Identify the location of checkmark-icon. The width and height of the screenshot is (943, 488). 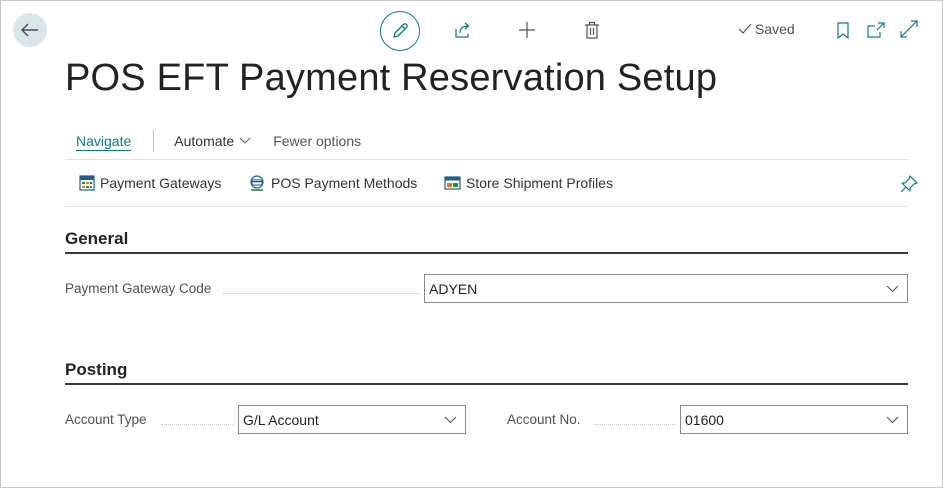
(745, 28).